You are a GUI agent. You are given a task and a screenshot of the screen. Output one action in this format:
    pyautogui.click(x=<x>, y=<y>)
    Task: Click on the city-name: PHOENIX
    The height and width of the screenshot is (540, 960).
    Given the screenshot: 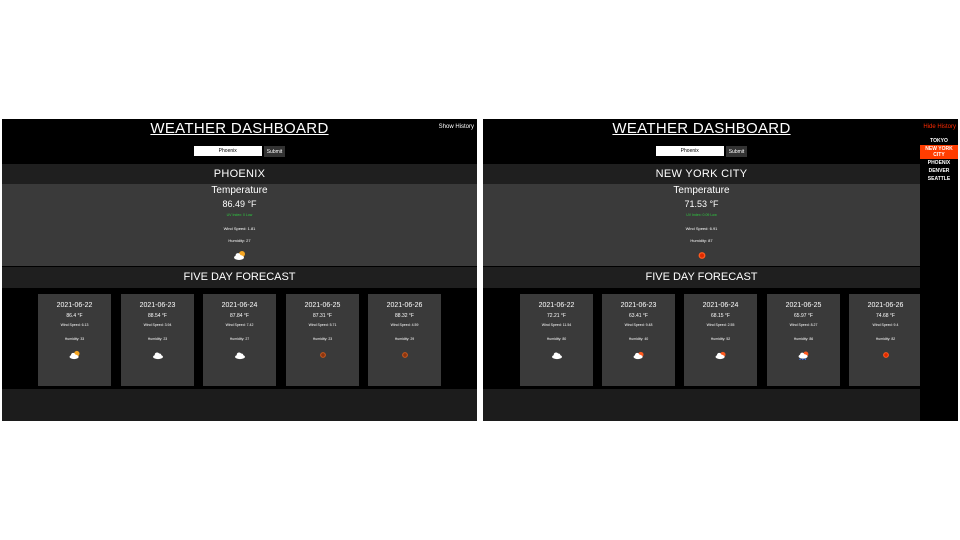 What is the action you would take?
    pyautogui.click(x=239, y=174)
    